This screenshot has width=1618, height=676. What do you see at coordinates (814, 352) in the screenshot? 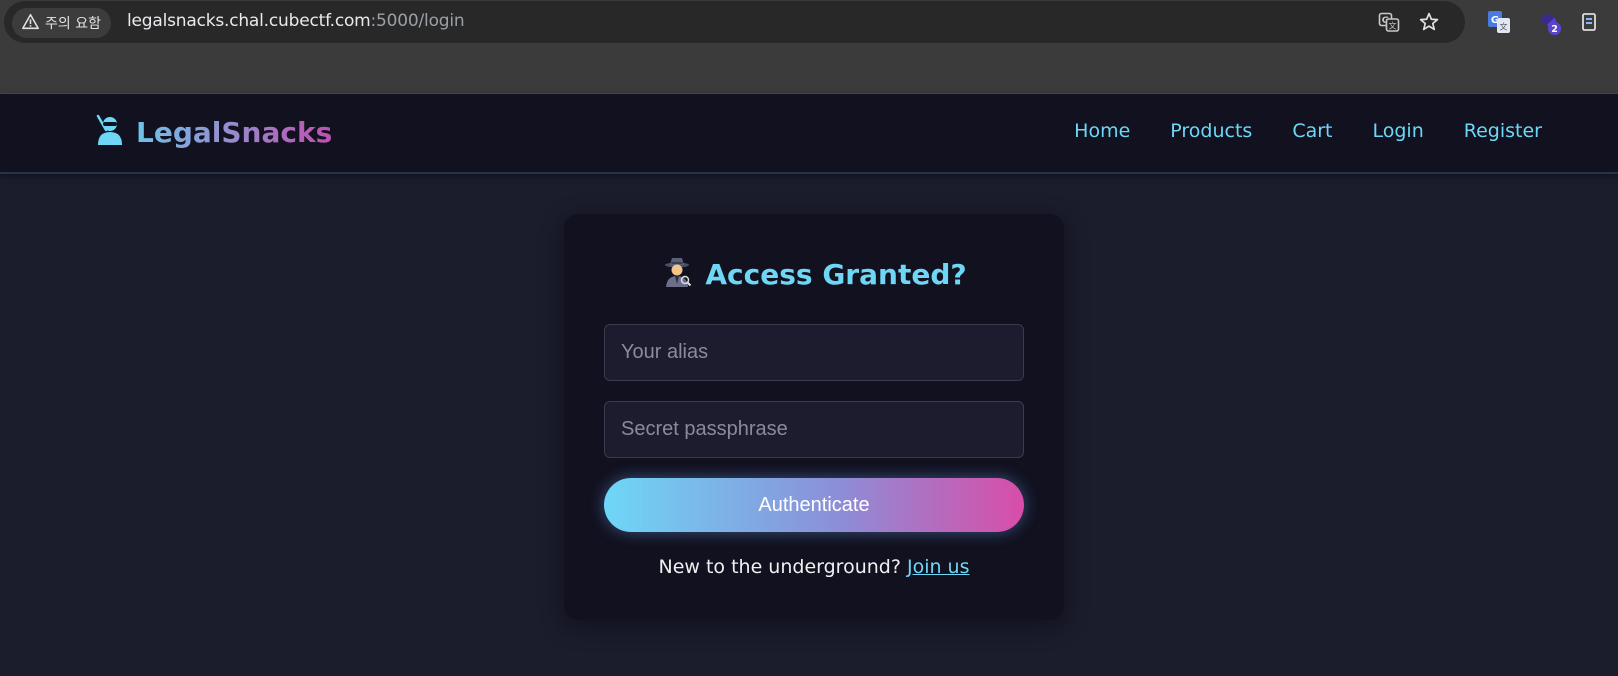
I see `alias-input` at bounding box center [814, 352].